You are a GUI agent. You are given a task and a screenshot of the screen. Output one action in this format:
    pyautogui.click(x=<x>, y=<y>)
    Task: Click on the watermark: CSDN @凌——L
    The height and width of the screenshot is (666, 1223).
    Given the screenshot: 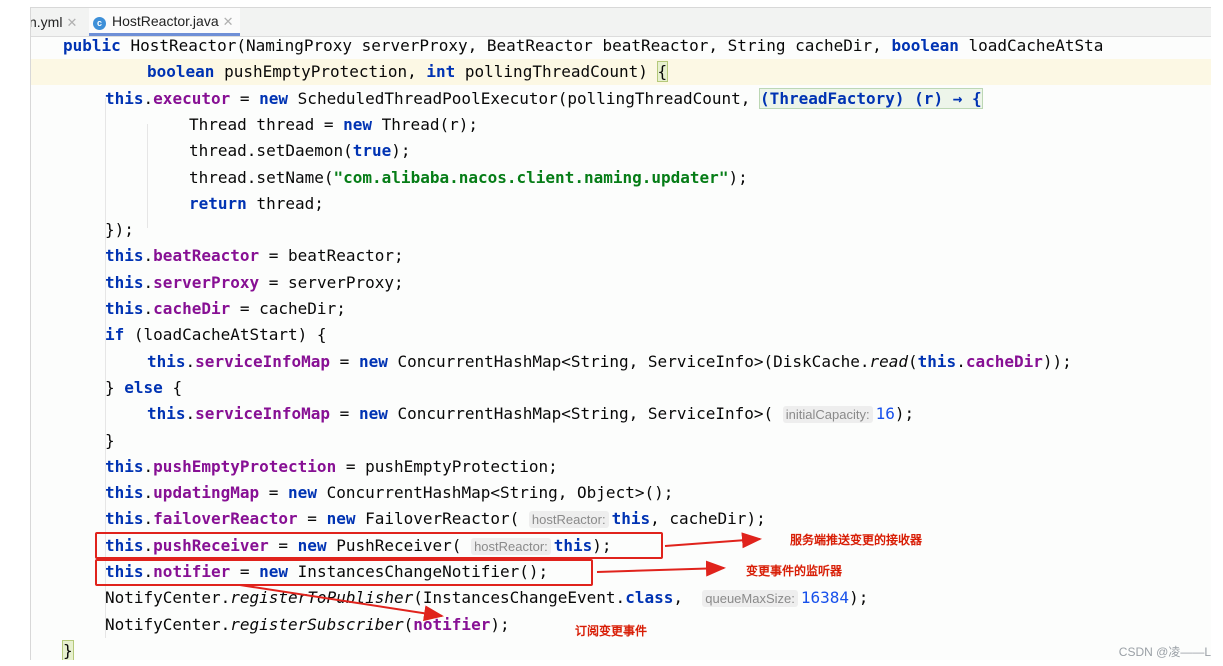 What is the action you would take?
    pyautogui.click(x=1164, y=652)
    